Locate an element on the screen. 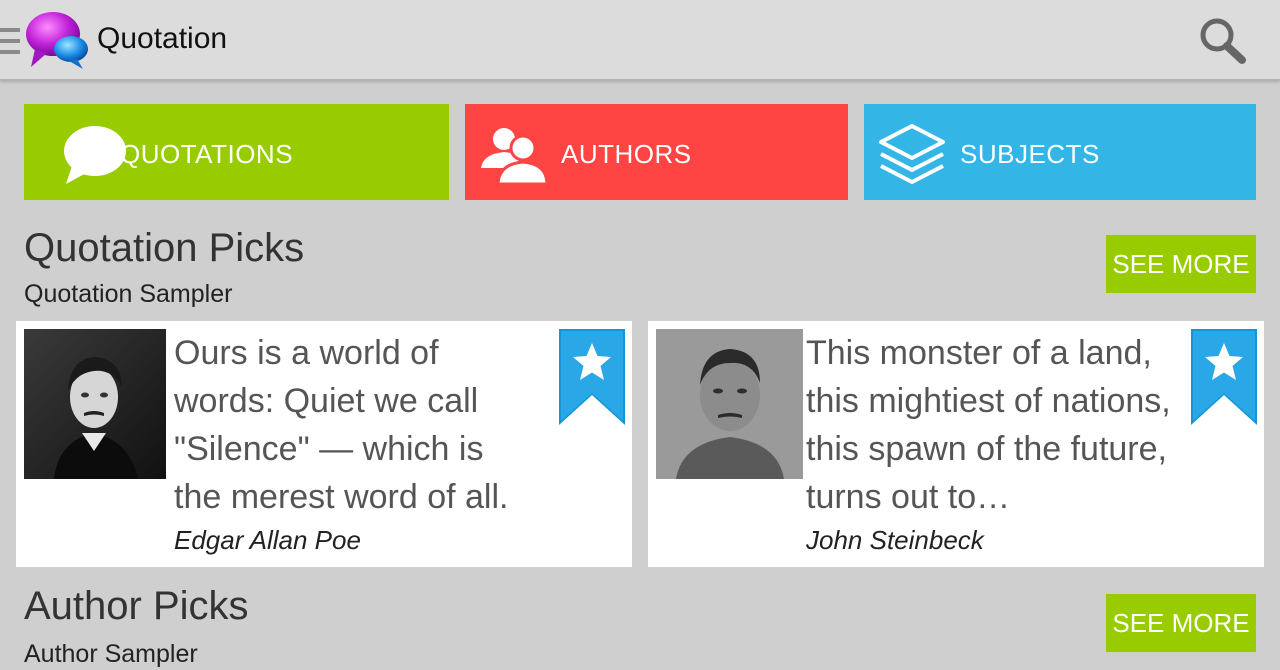  search-icon is located at coordinates (1222, 40).